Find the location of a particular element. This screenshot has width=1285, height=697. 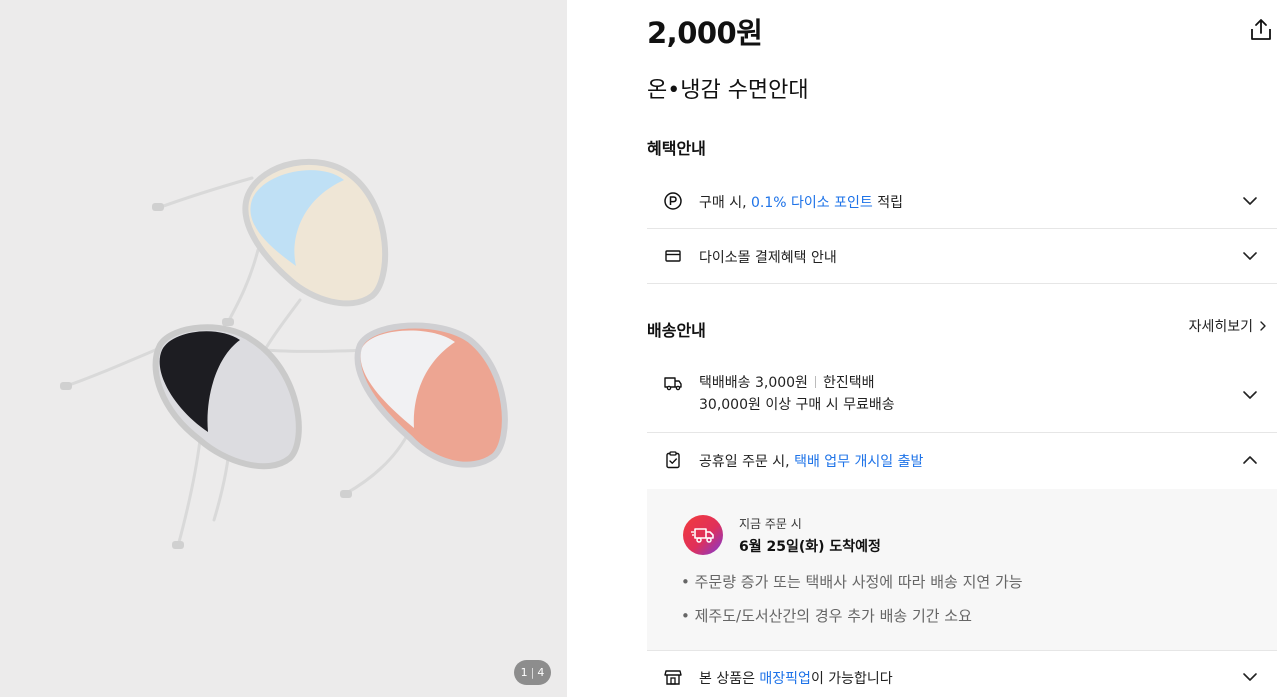

shipping-more-link: 자세히보기 is located at coordinates (1229, 326).